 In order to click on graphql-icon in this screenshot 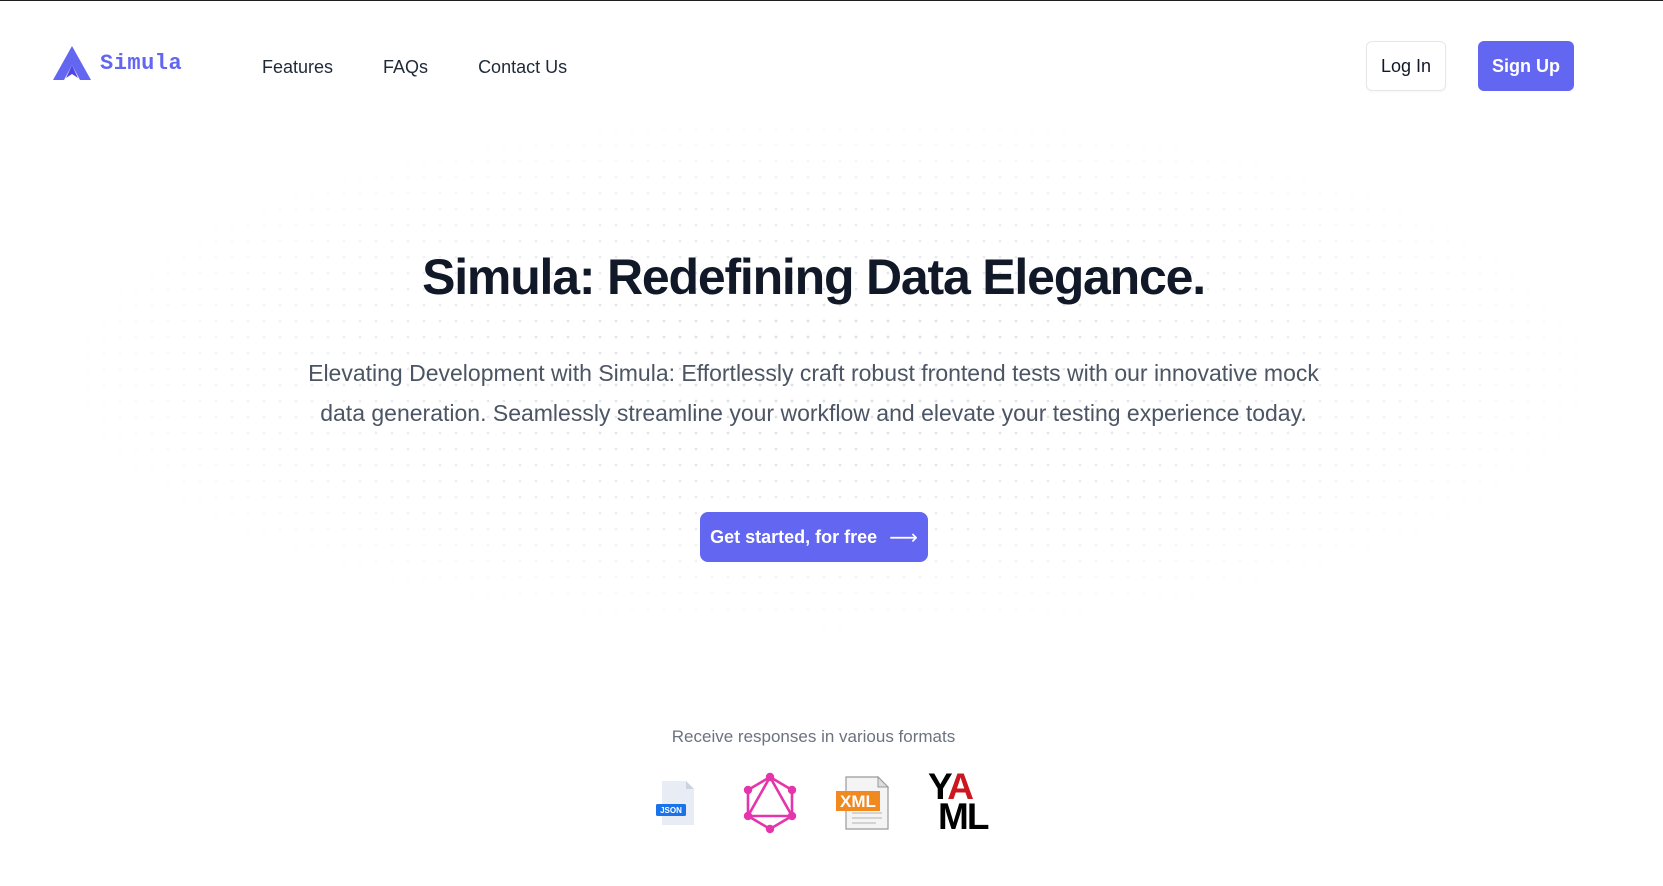, I will do `click(770, 803)`.